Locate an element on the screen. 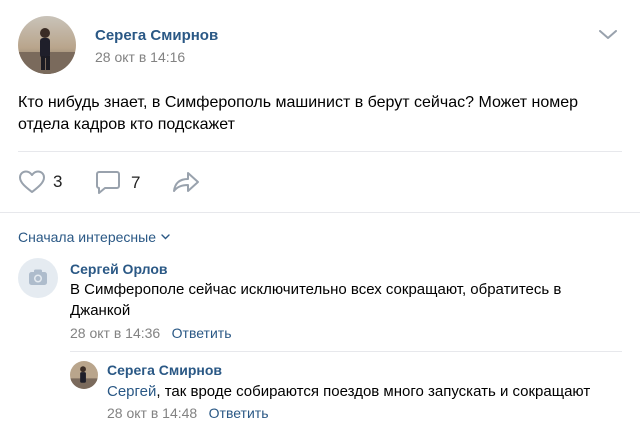 The width and height of the screenshot is (640, 430). post-divider is located at coordinates (320, 151).